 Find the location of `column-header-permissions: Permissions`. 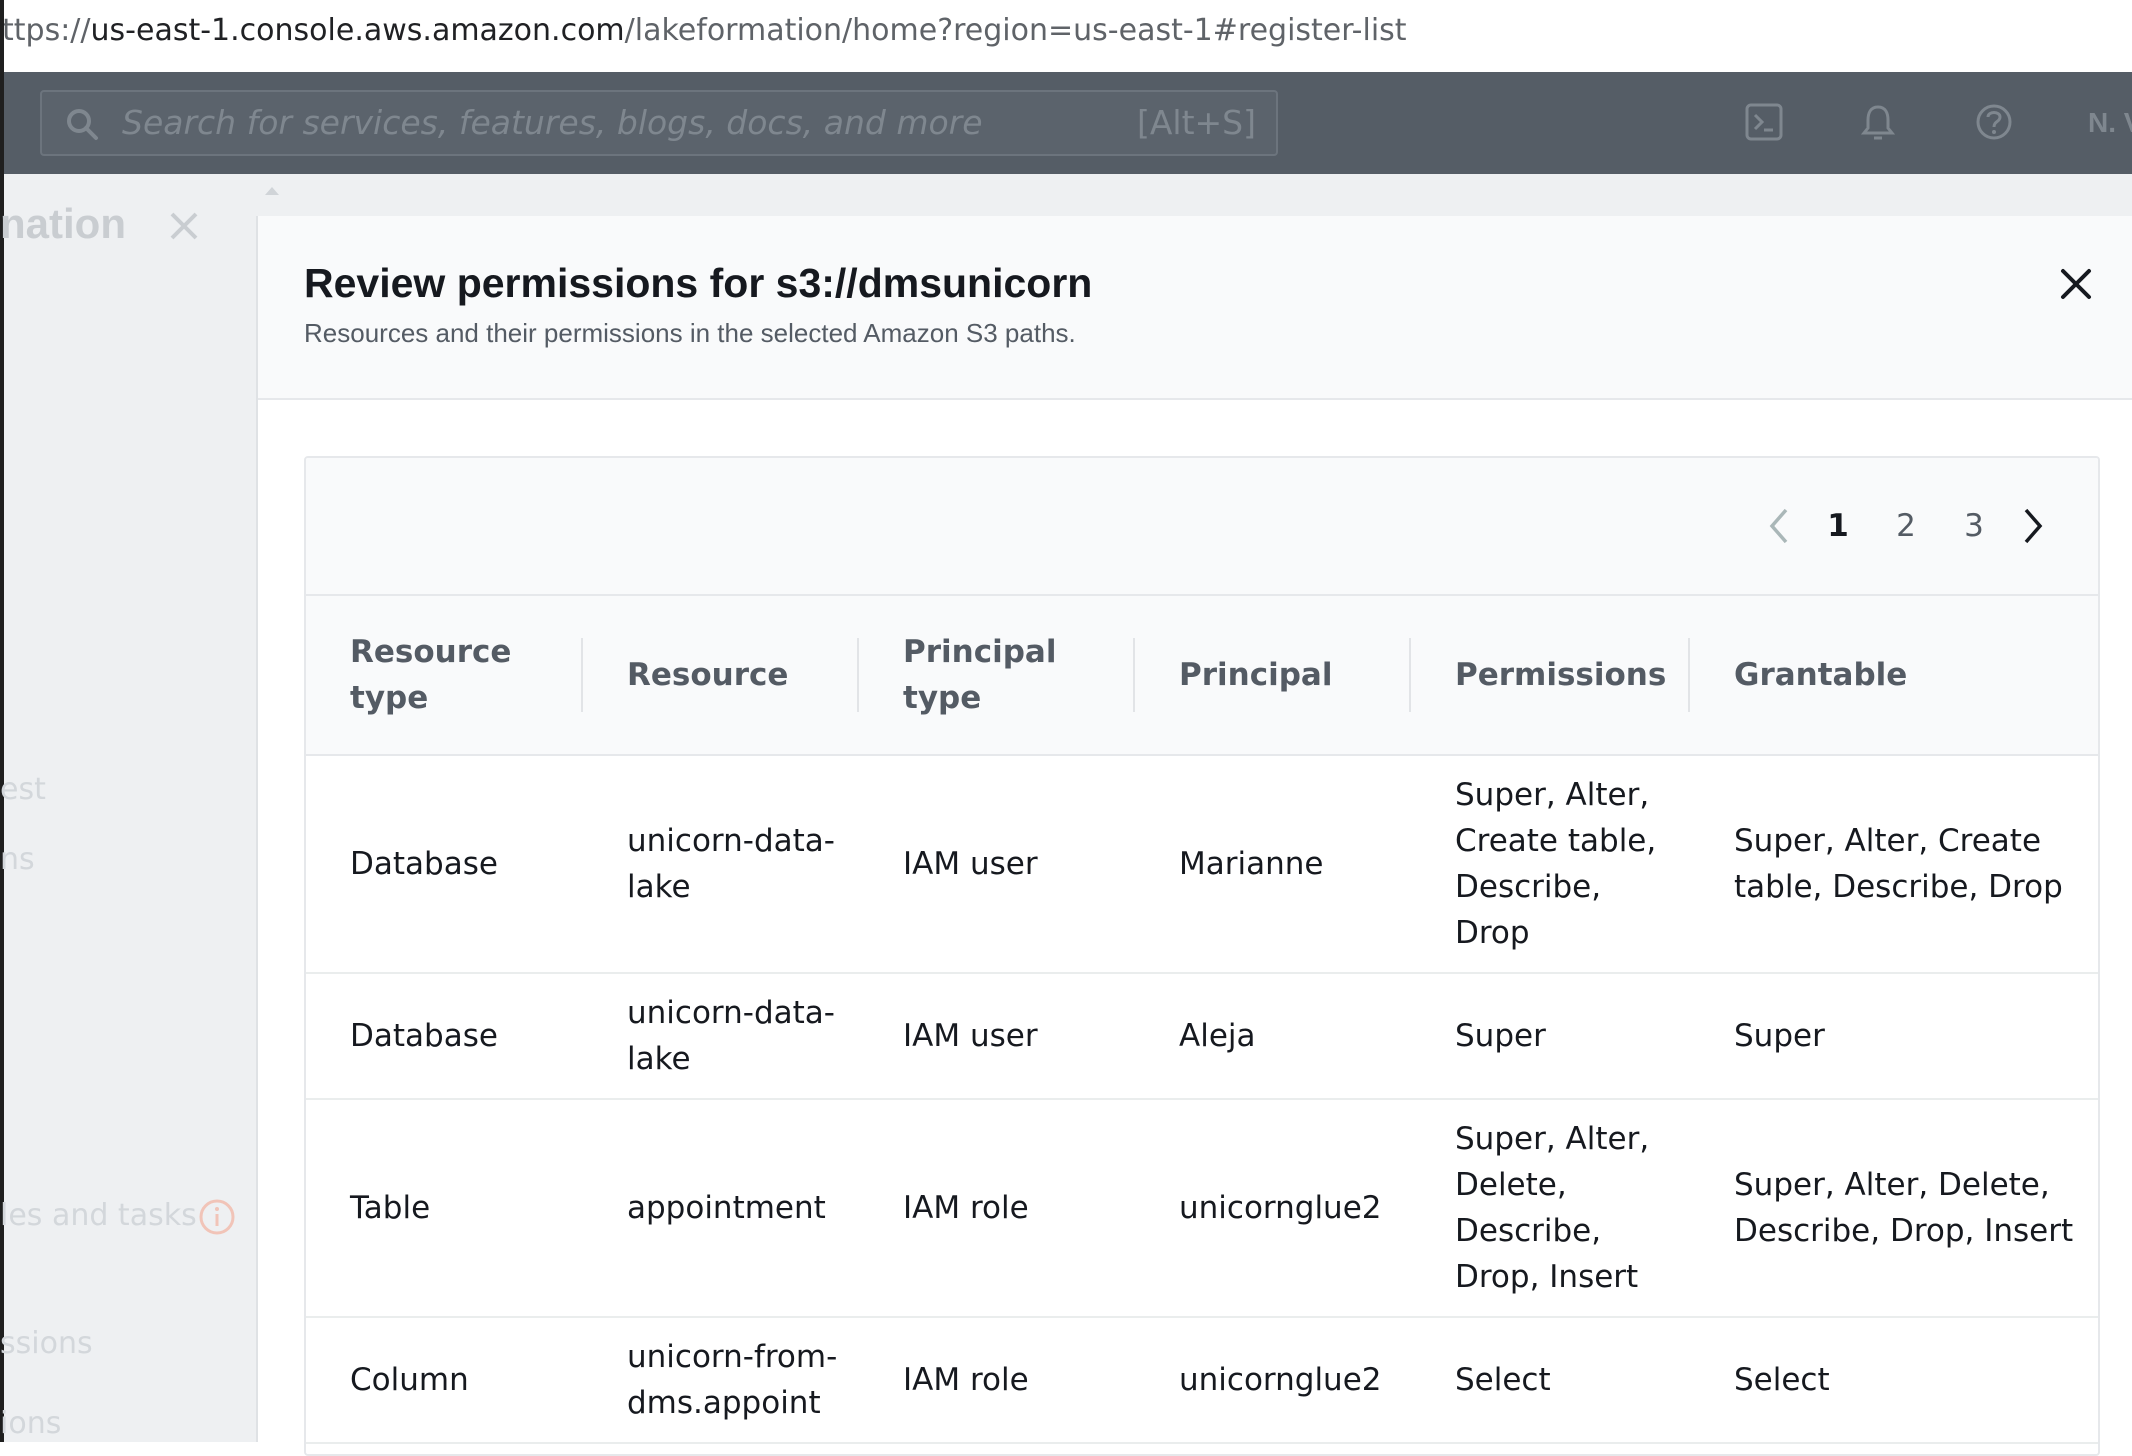

column-header-permissions: Permissions is located at coordinates (1550, 676).